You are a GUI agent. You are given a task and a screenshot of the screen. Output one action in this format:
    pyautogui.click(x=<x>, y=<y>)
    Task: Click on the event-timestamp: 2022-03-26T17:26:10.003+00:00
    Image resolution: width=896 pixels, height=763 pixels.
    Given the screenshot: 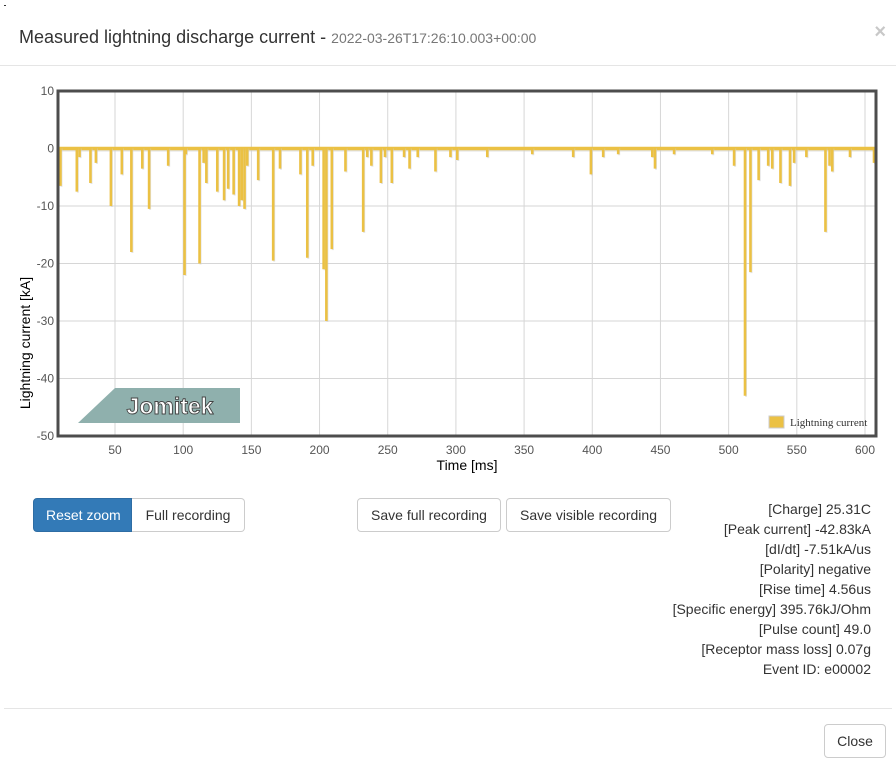 What is the action you would take?
    pyautogui.click(x=434, y=38)
    